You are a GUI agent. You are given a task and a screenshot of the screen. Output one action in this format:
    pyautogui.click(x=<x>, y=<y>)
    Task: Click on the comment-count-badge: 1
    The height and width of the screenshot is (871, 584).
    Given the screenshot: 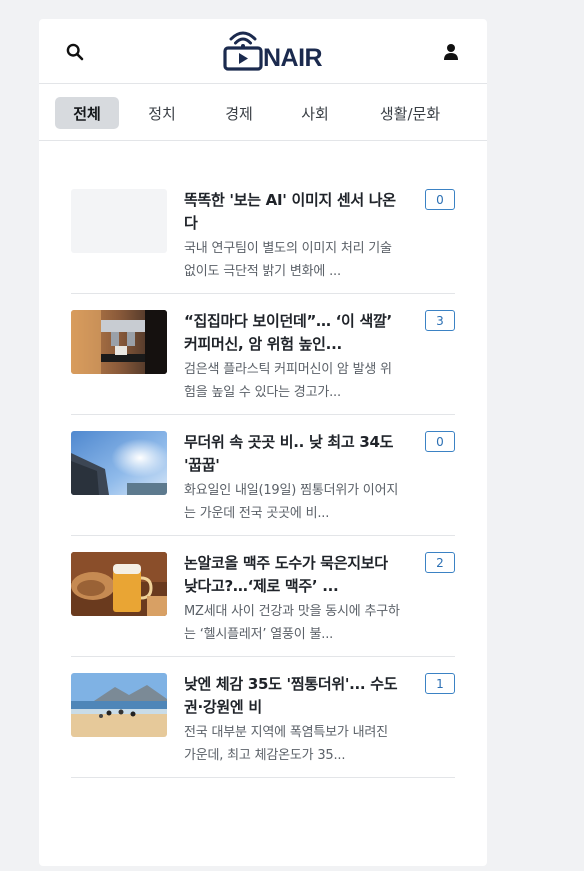 What is the action you would take?
    pyautogui.click(x=440, y=683)
    